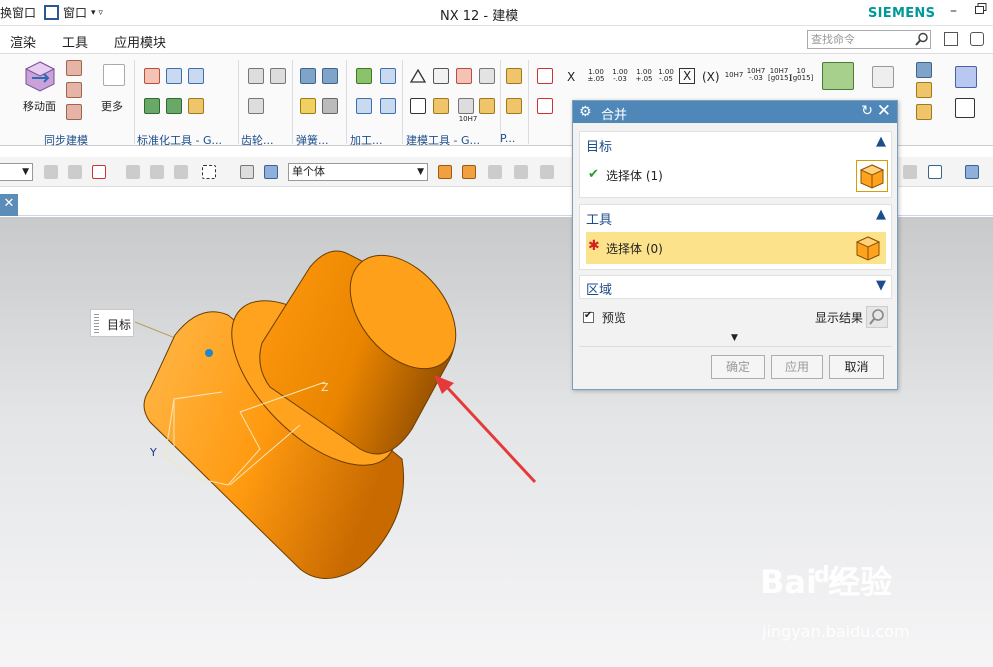  What do you see at coordinates (441, 76) in the screenshot?
I see `table-icon` at bounding box center [441, 76].